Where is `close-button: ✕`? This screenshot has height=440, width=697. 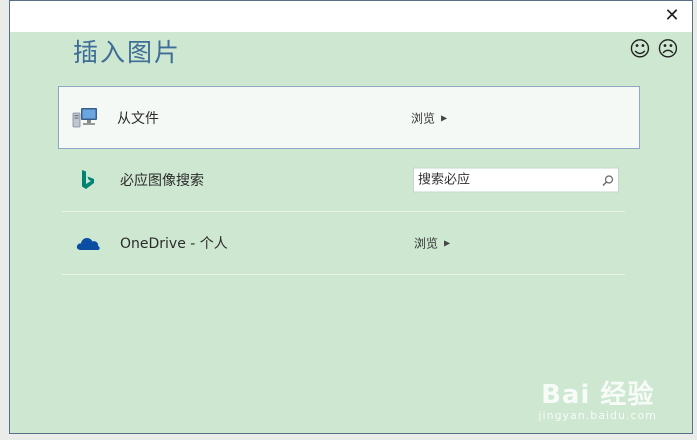 close-button: ✕ is located at coordinates (672, 15).